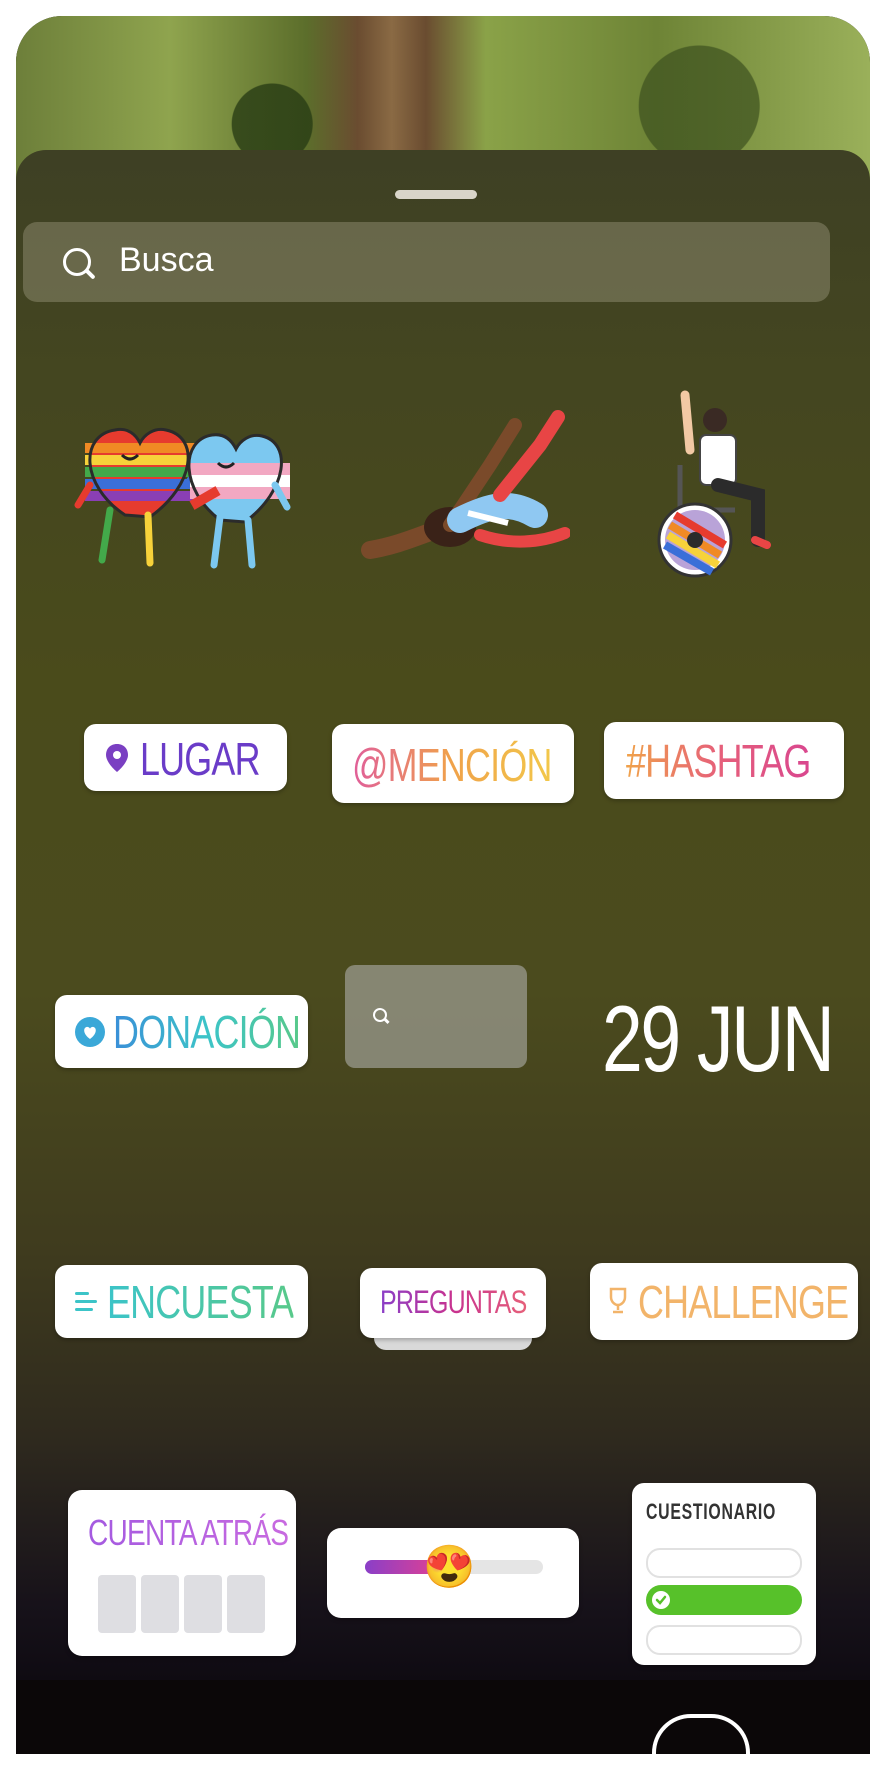  I want to click on hashtag-sticker: #HASHTAG, so click(724, 760).